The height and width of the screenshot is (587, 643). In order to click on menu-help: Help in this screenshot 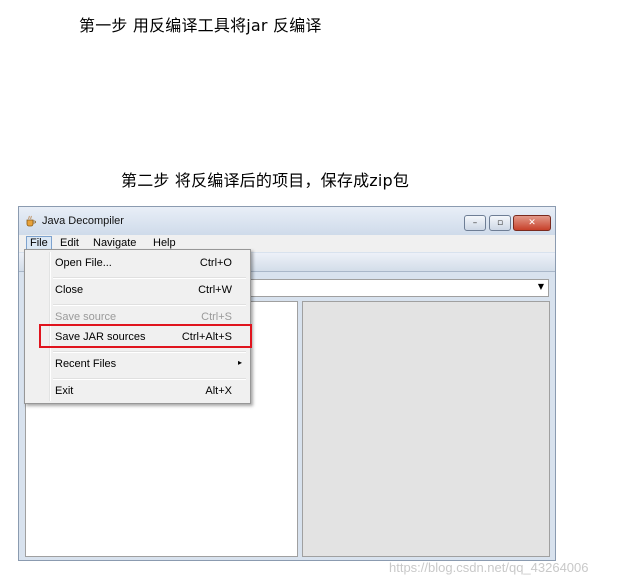, I will do `click(164, 243)`.